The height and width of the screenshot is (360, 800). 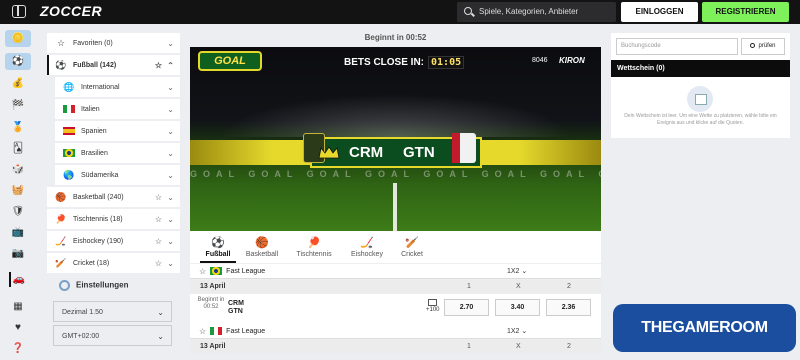 What do you see at coordinates (82, 312) in the screenshot?
I see `odds-format-value: Dezimal 1.50` at bounding box center [82, 312].